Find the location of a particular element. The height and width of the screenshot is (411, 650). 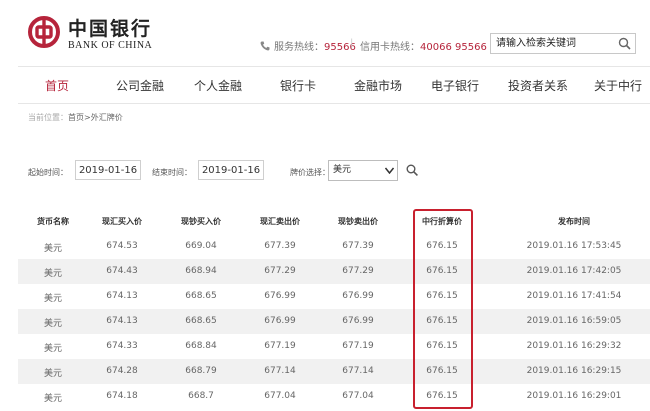

currency-select: 美元 is located at coordinates (363, 170).